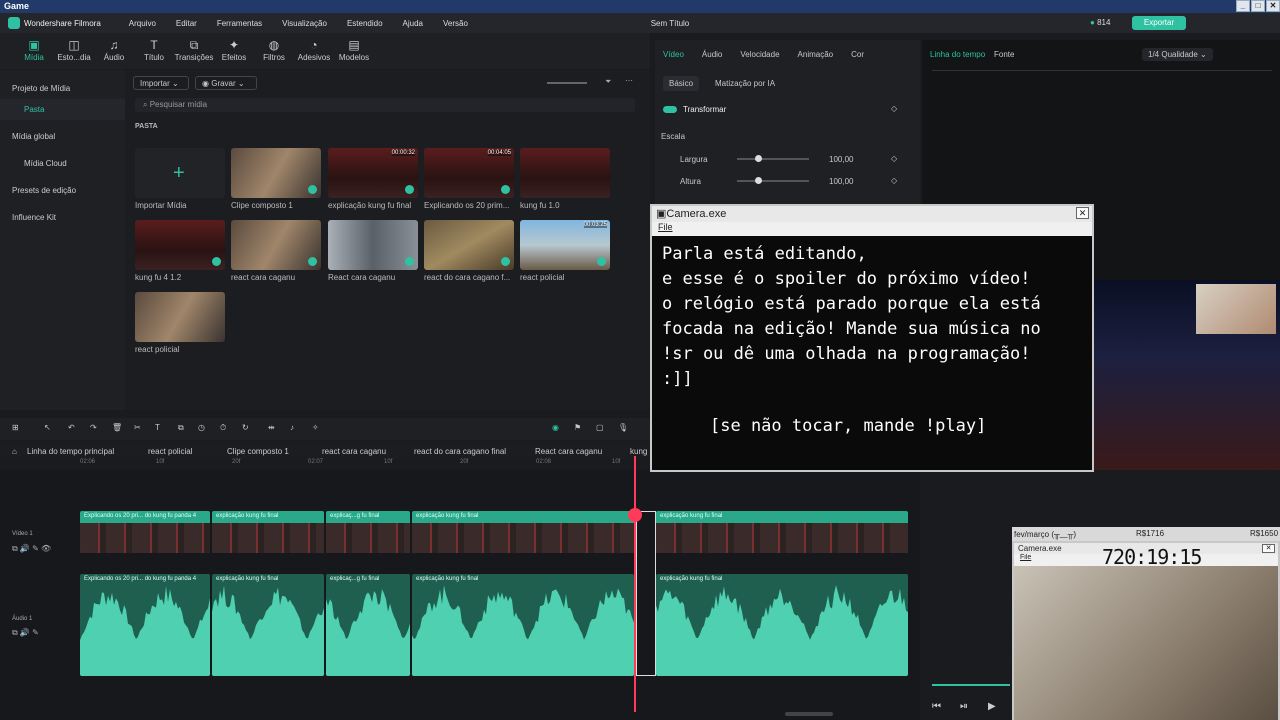 Image resolution: width=1280 pixels, height=720 pixels. What do you see at coordinates (223, 428) in the screenshot?
I see `timer-icon: ⏱` at bounding box center [223, 428].